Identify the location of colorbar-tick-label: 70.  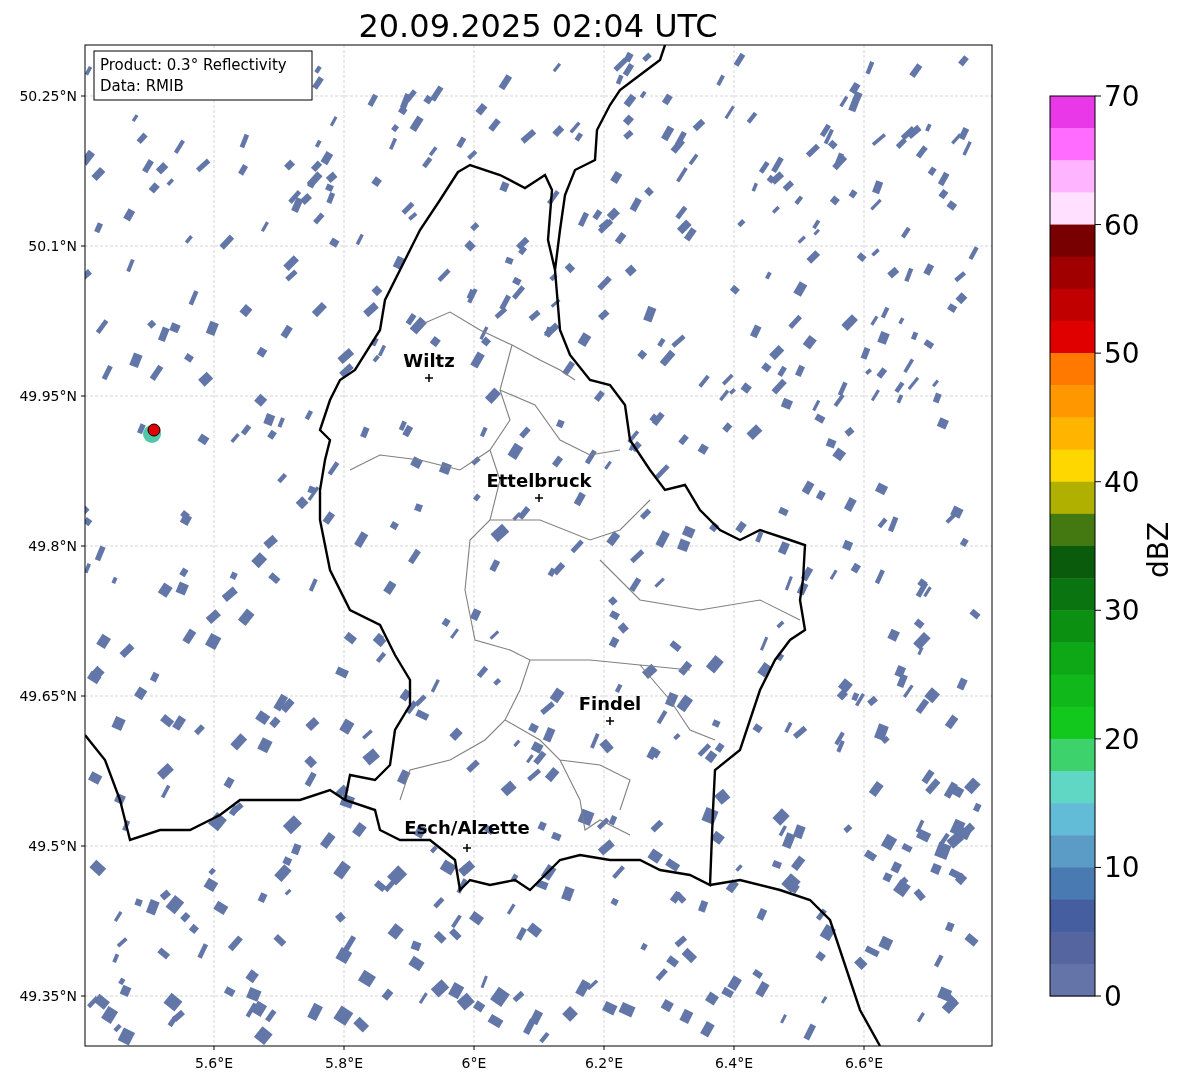
(1122, 96).